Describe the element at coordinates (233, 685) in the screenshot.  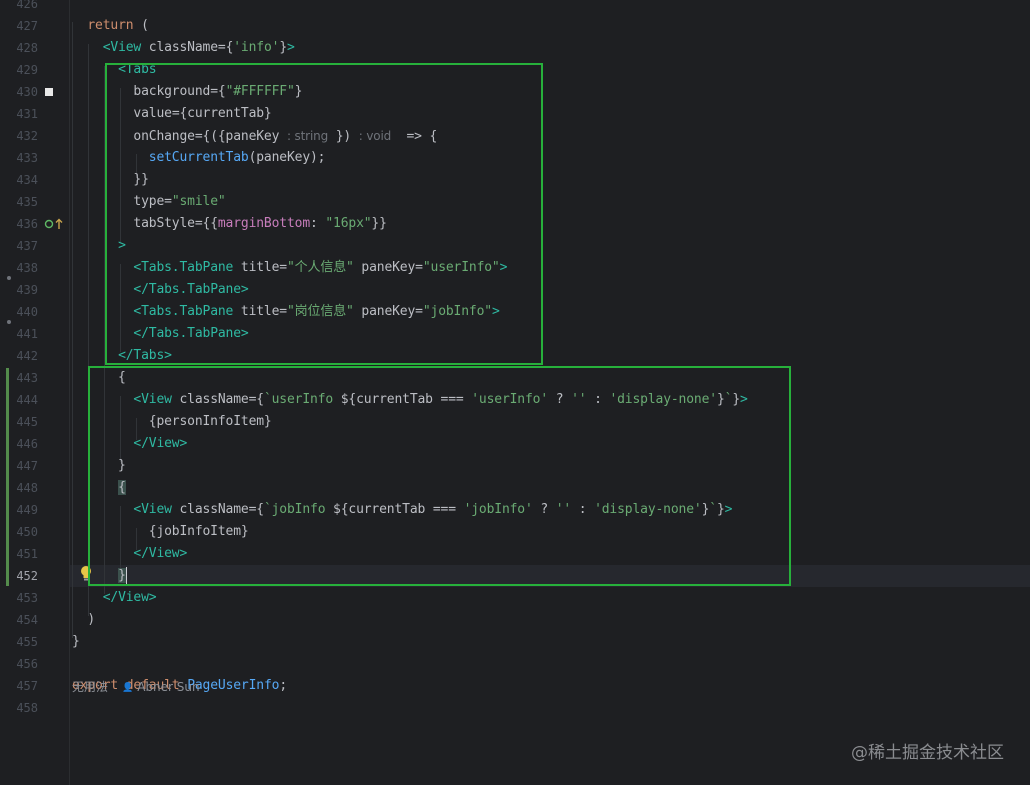
I see `code-token: PageUserInfo` at that location.